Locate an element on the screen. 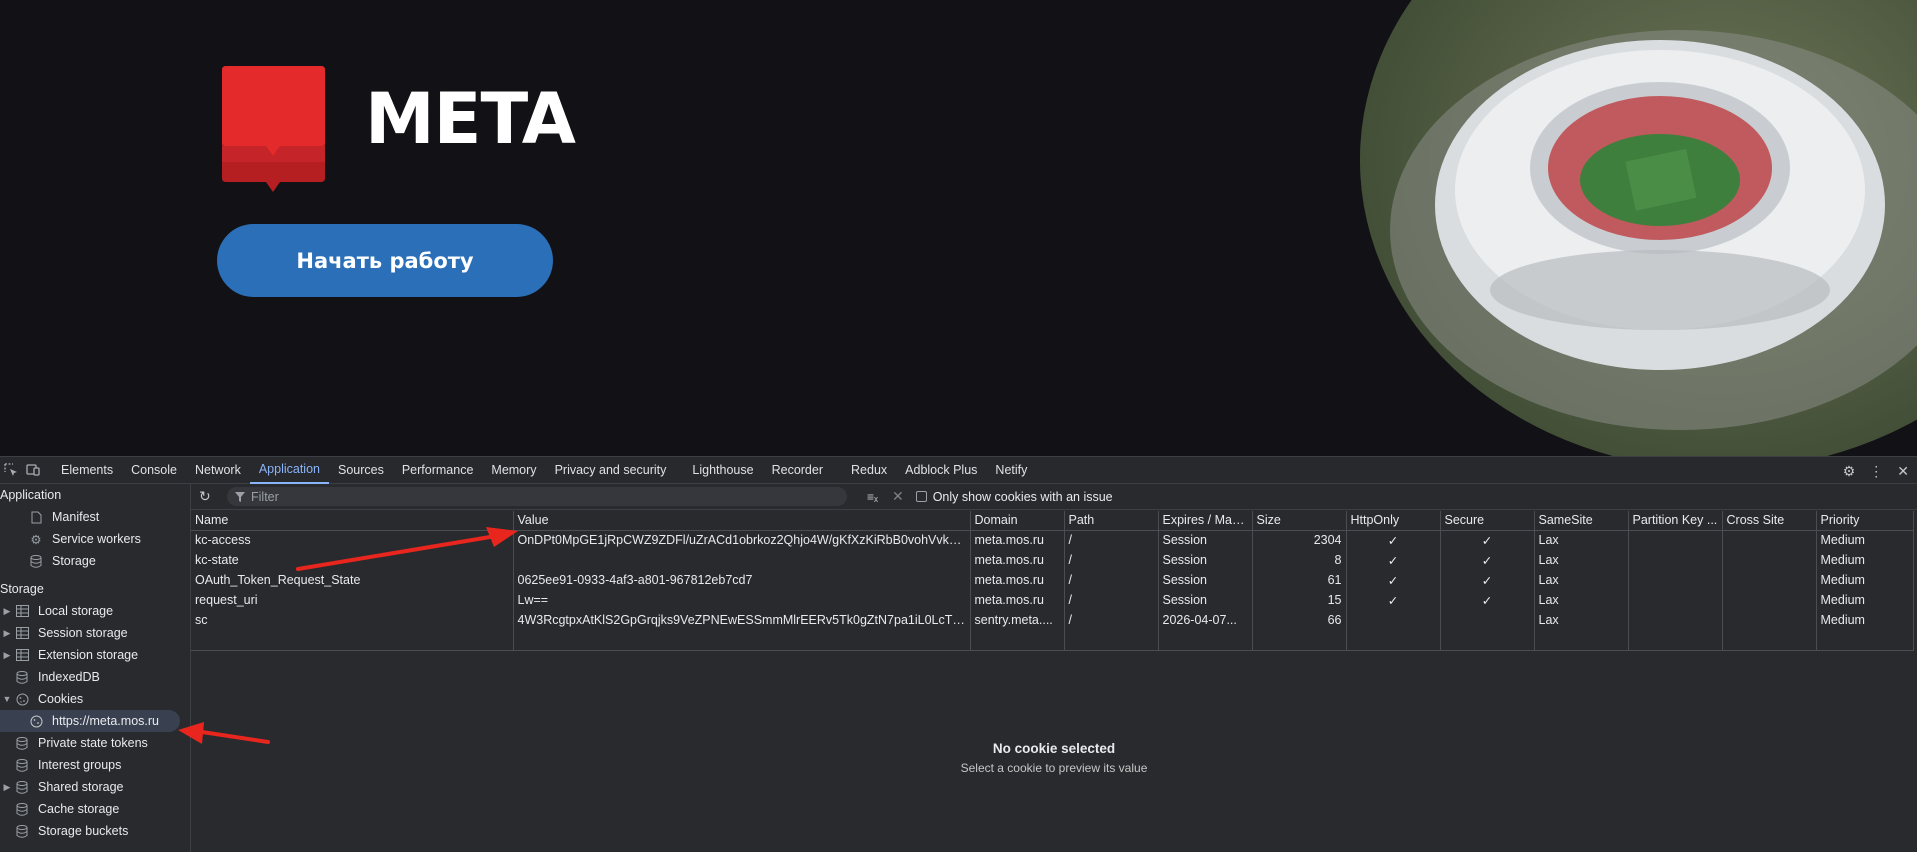 The image size is (1917, 852). inspect-element-icon is located at coordinates (11, 470).